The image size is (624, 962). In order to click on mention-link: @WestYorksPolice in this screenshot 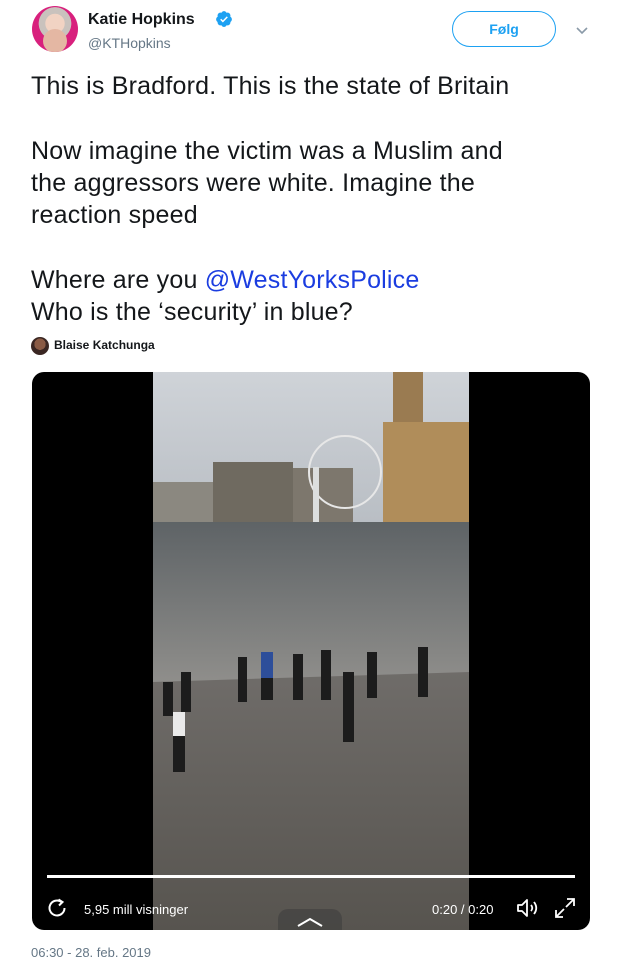, I will do `click(312, 280)`.